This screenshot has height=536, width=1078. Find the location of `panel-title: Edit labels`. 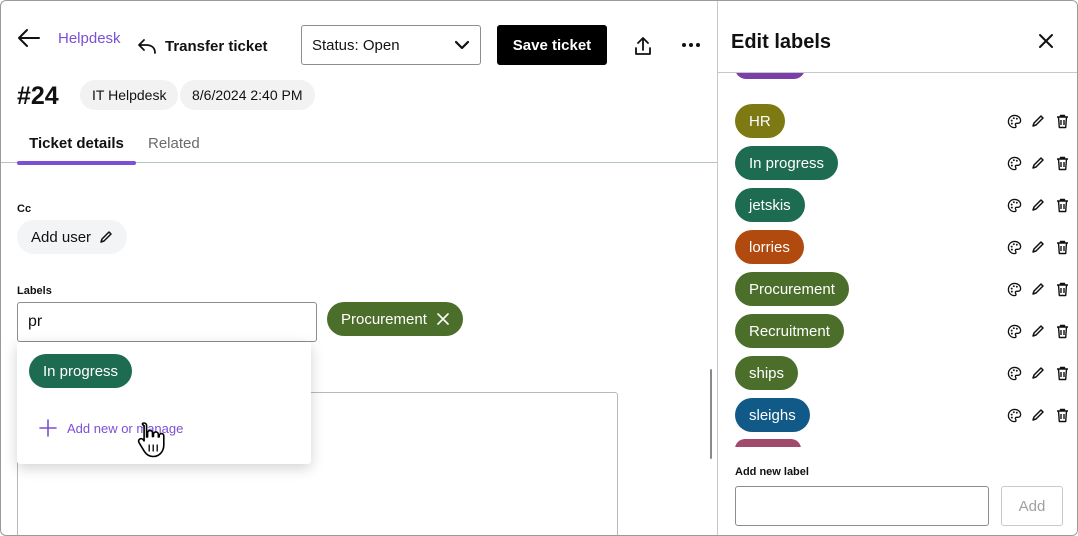

panel-title: Edit labels is located at coordinates (781, 42).